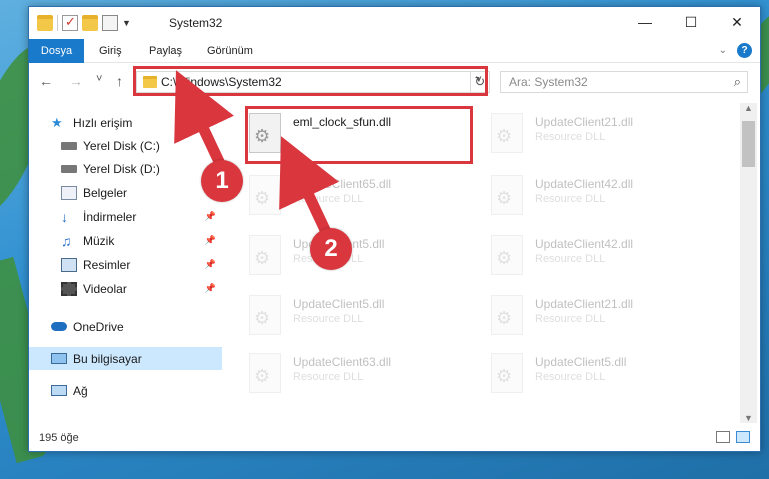 The height and width of the screenshot is (479, 769). Describe the element at coordinates (645, 22) in the screenshot. I see `minimize-button: —` at that location.